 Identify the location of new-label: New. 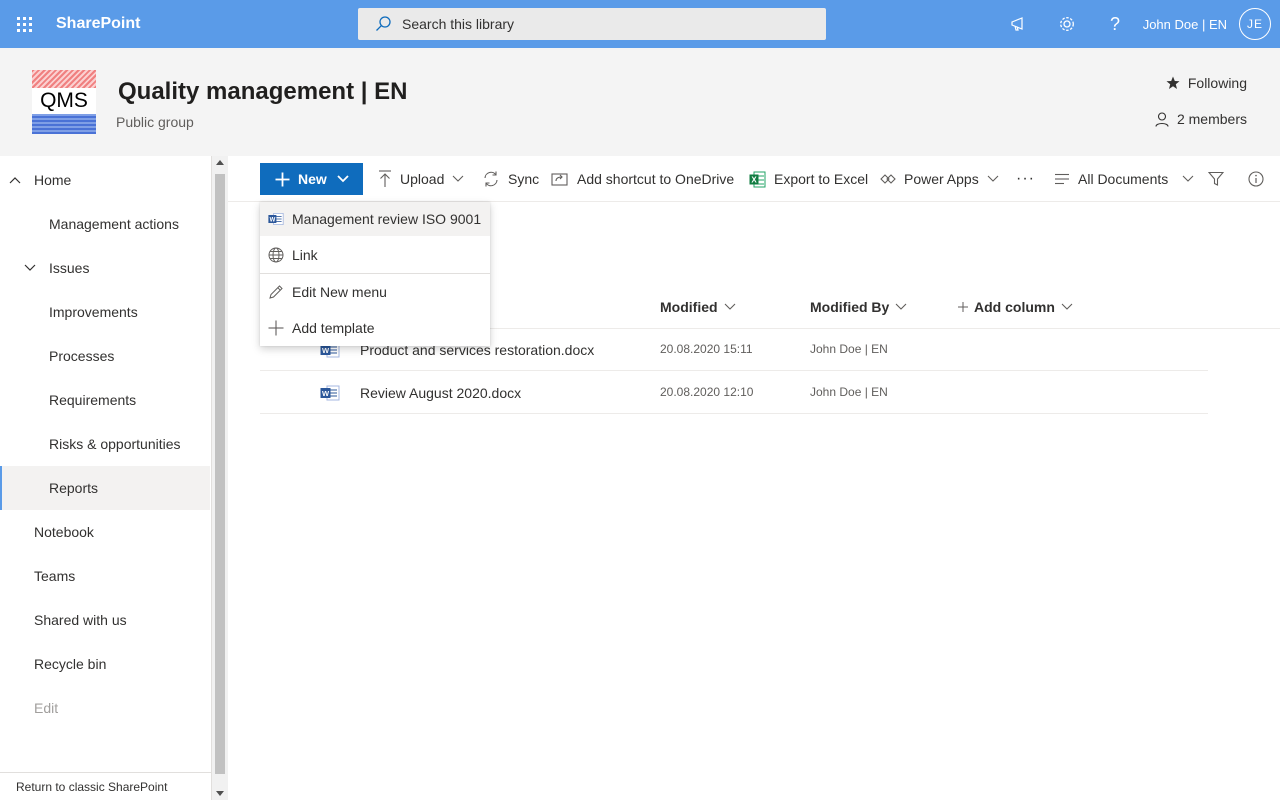
(312, 179).